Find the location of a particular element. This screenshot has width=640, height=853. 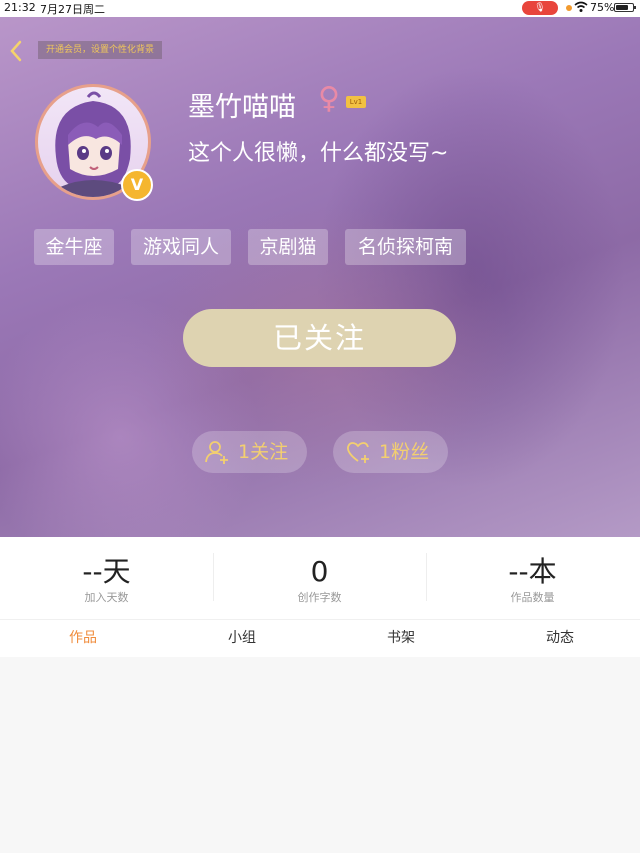

stats-row: --天 加入天数 0 创作字数 --本 作品数量 is located at coordinates (320, 578).